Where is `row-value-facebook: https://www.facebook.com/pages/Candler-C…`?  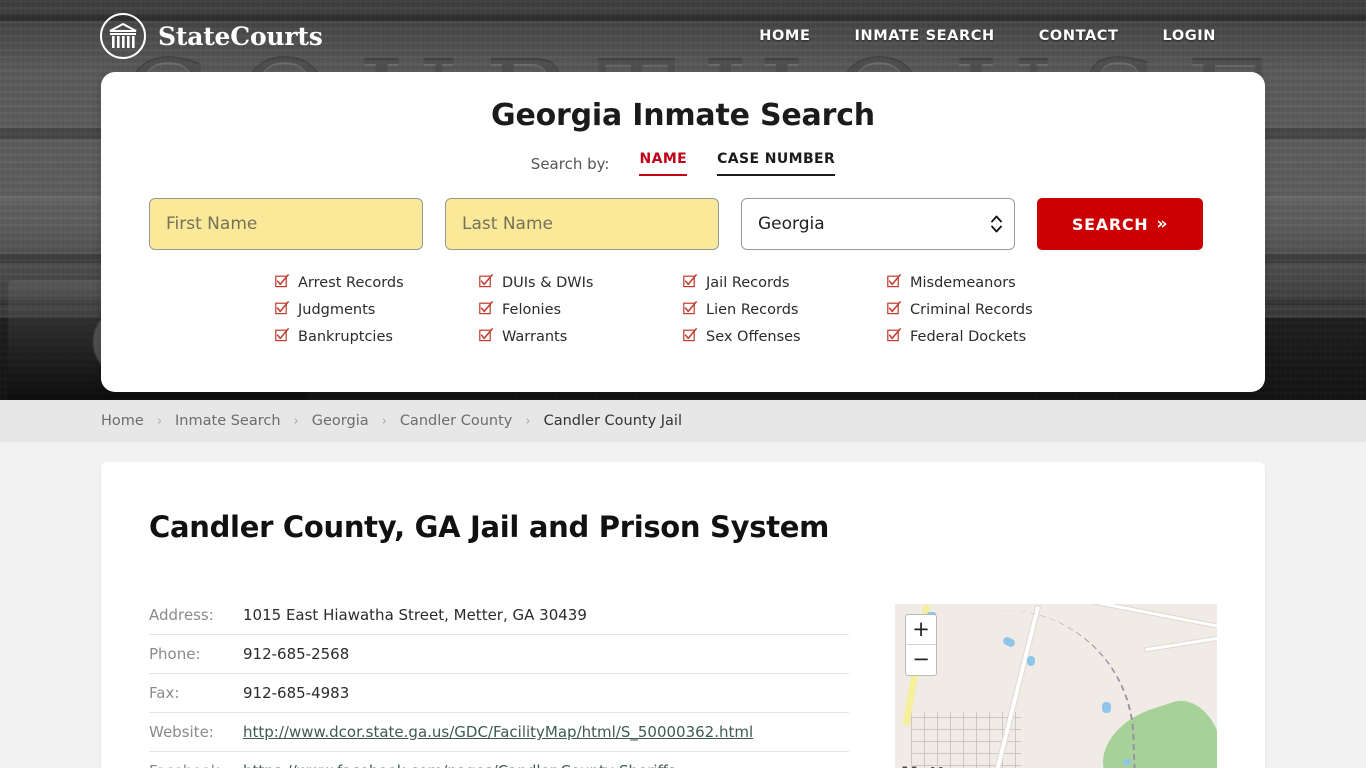 row-value-facebook: https://www.facebook.com/pages/Candler-C… is located at coordinates (546, 760).